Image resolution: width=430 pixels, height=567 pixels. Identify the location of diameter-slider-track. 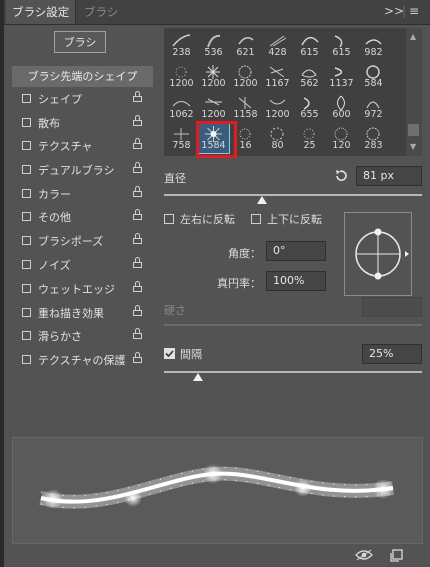
(293, 195).